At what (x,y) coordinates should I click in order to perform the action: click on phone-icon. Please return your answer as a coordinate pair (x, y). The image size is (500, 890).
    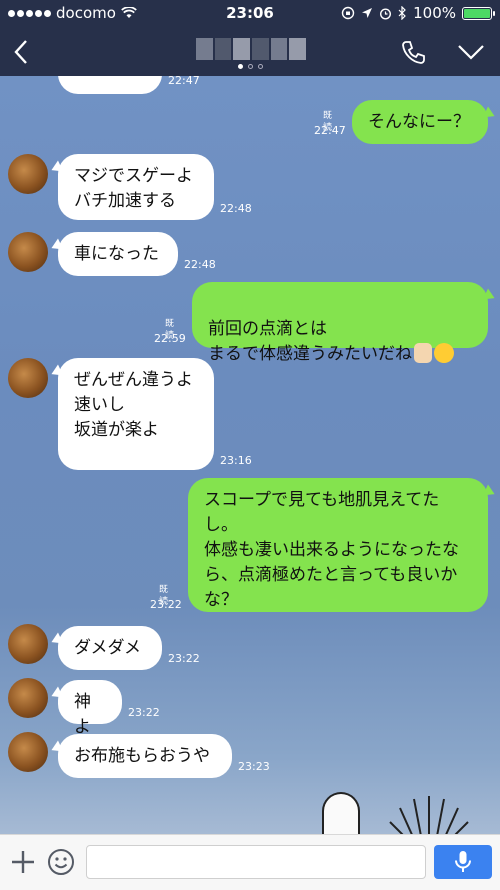
    Looking at the image, I should click on (413, 52).